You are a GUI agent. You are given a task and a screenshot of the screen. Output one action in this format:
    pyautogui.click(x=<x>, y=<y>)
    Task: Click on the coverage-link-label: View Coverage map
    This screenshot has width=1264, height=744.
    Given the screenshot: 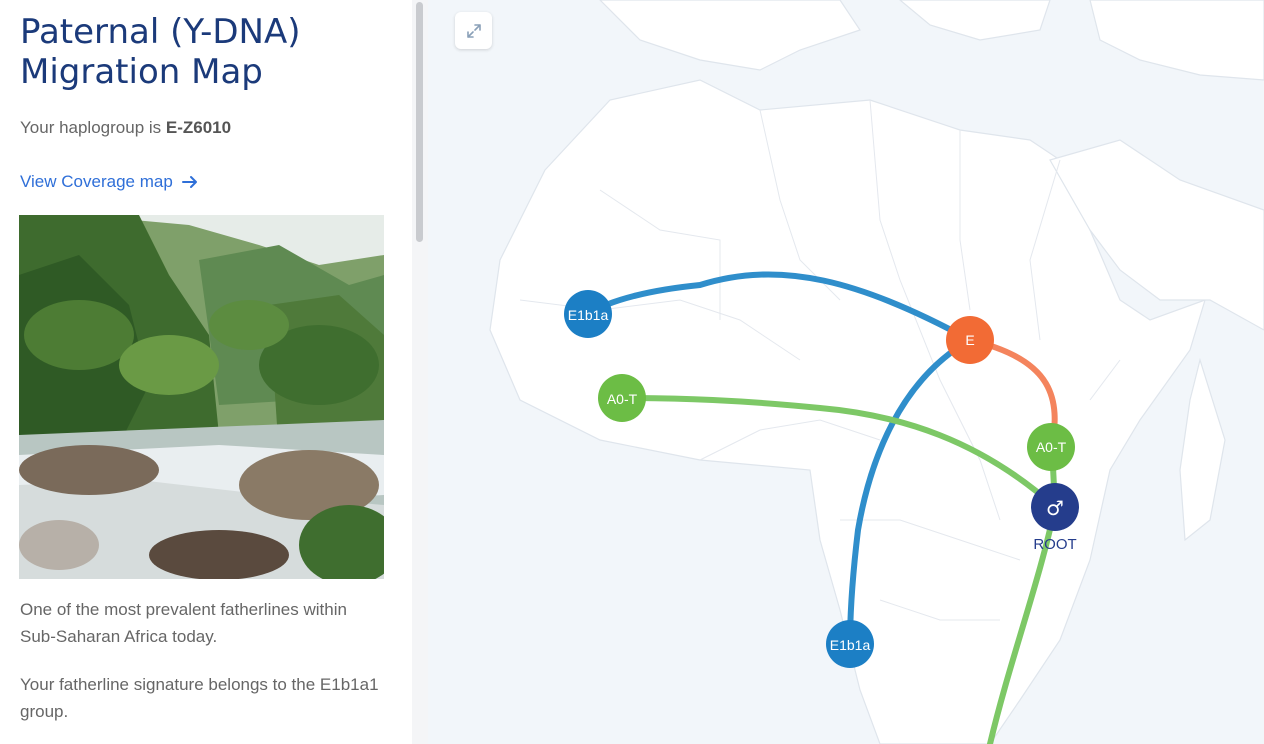 What is the action you would take?
    pyautogui.click(x=96, y=181)
    